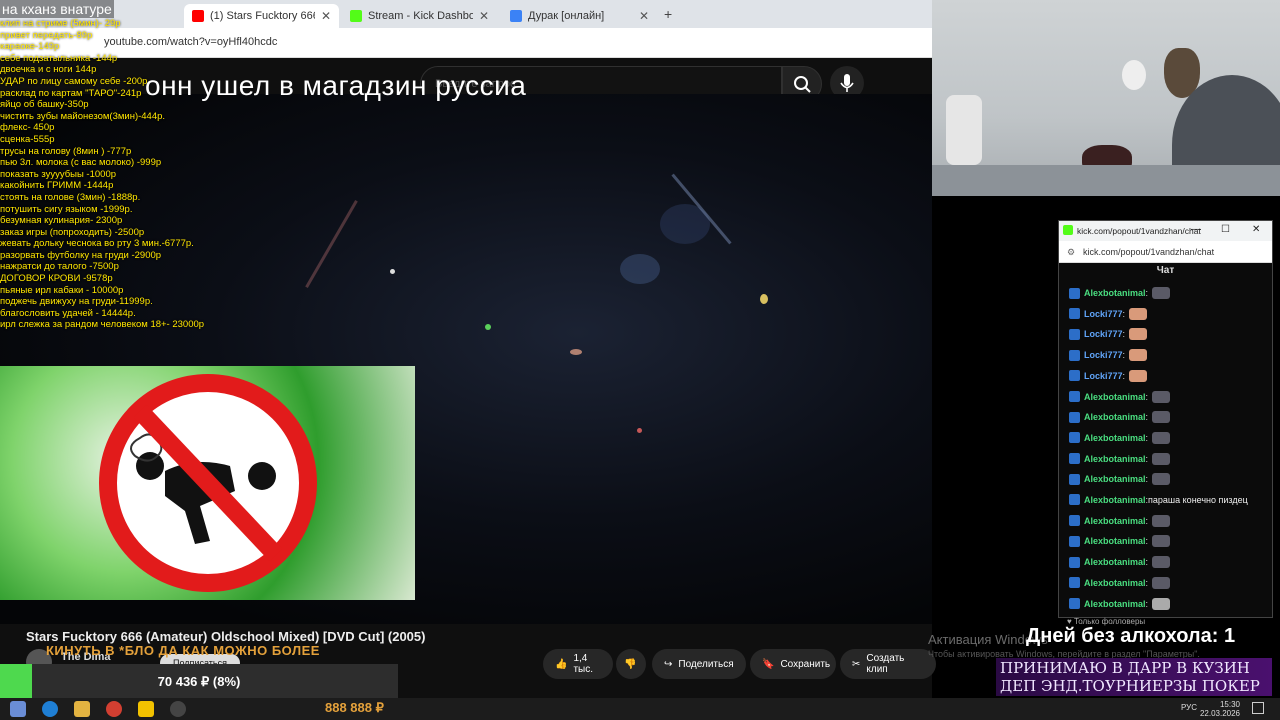 Image resolution: width=1280 pixels, height=720 pixels. Describe the element at coordinates (1106, 98) in the screenshot. I see `webcam-feed` at that location.